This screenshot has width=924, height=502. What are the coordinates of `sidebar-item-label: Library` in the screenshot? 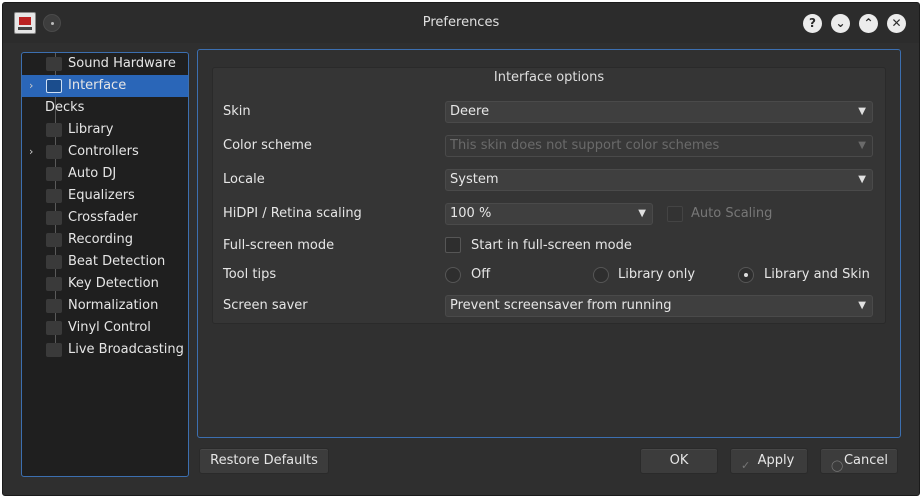 It's located at (91, 129).